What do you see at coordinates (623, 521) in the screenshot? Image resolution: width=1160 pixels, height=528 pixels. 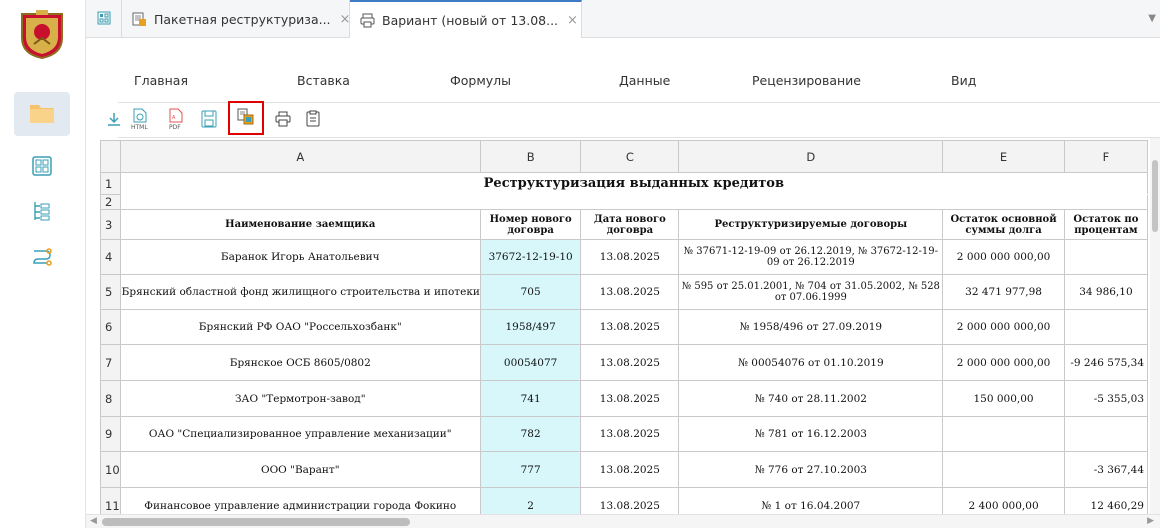 I see `horizontal-scrollbar: ◀ ▶` at bounding box center [623, 521].